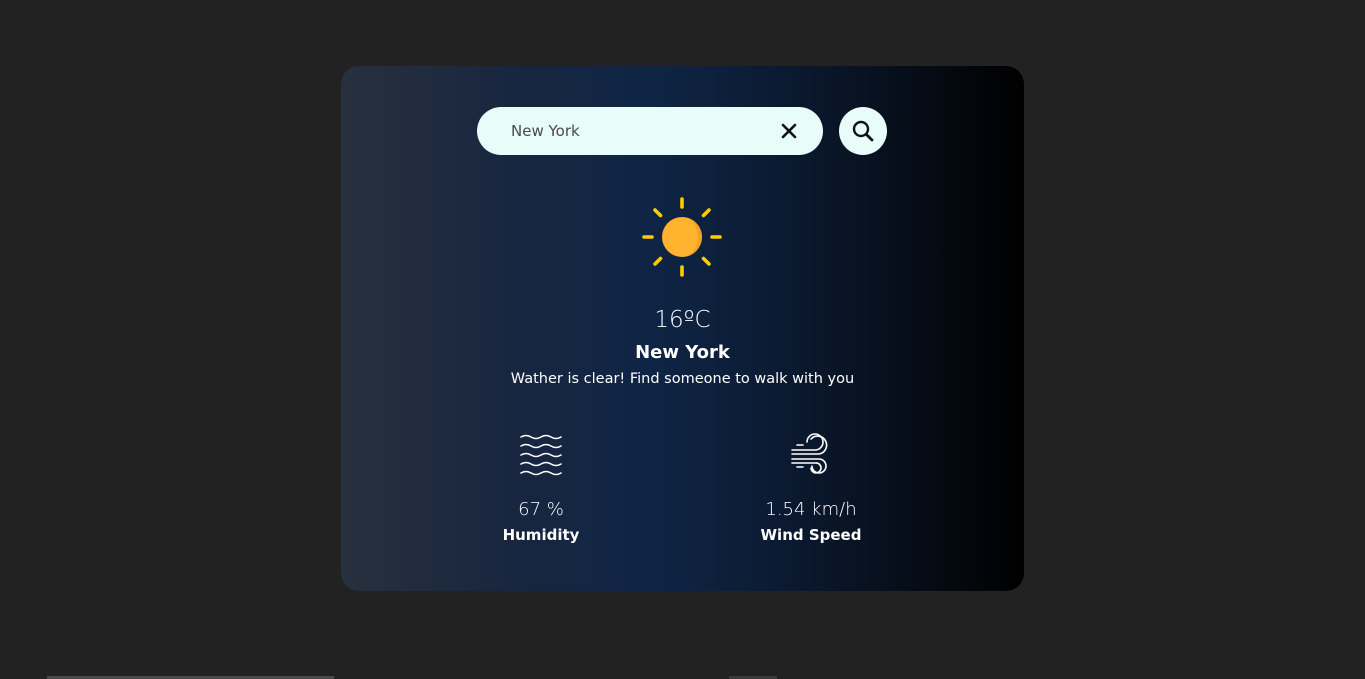  I want to click on humidity-value: 67 %, so click(541, 509).